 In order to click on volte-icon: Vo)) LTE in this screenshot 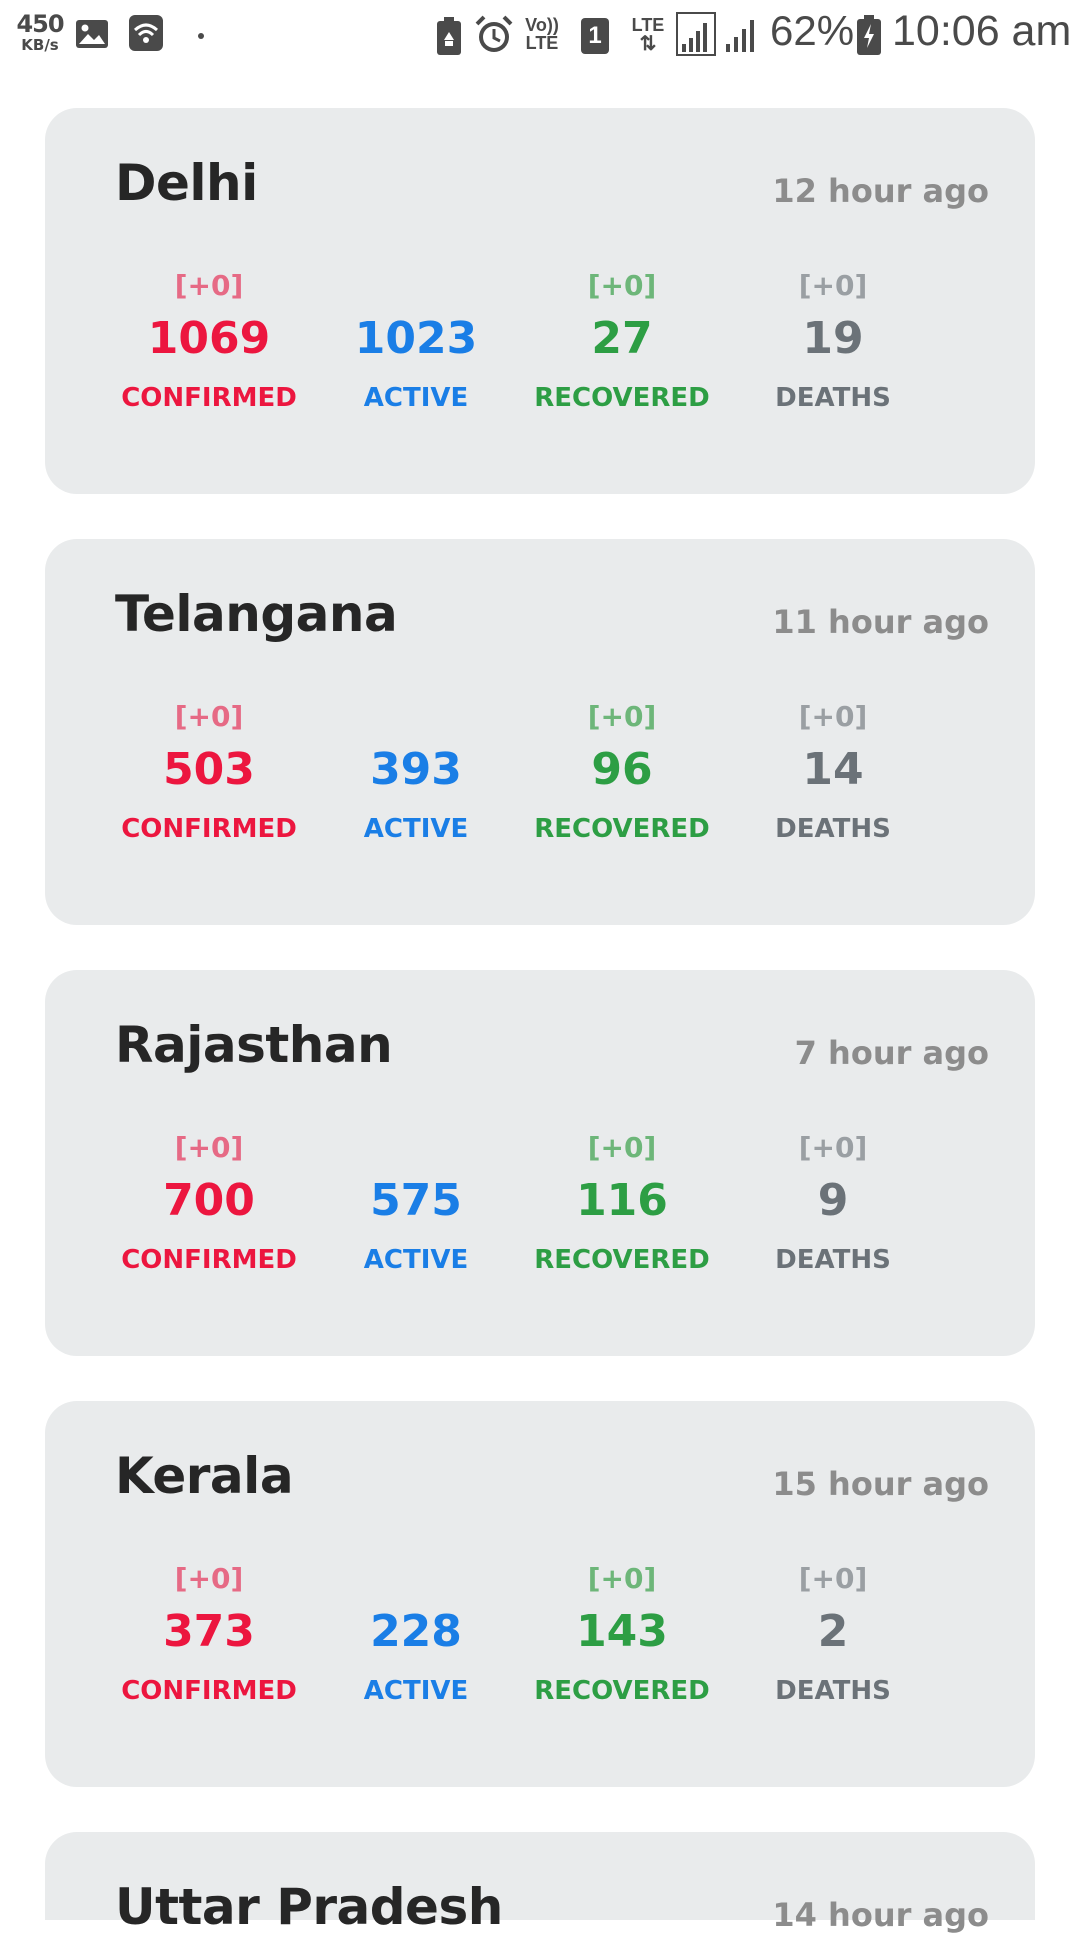, I will do `click(542, 34)`.